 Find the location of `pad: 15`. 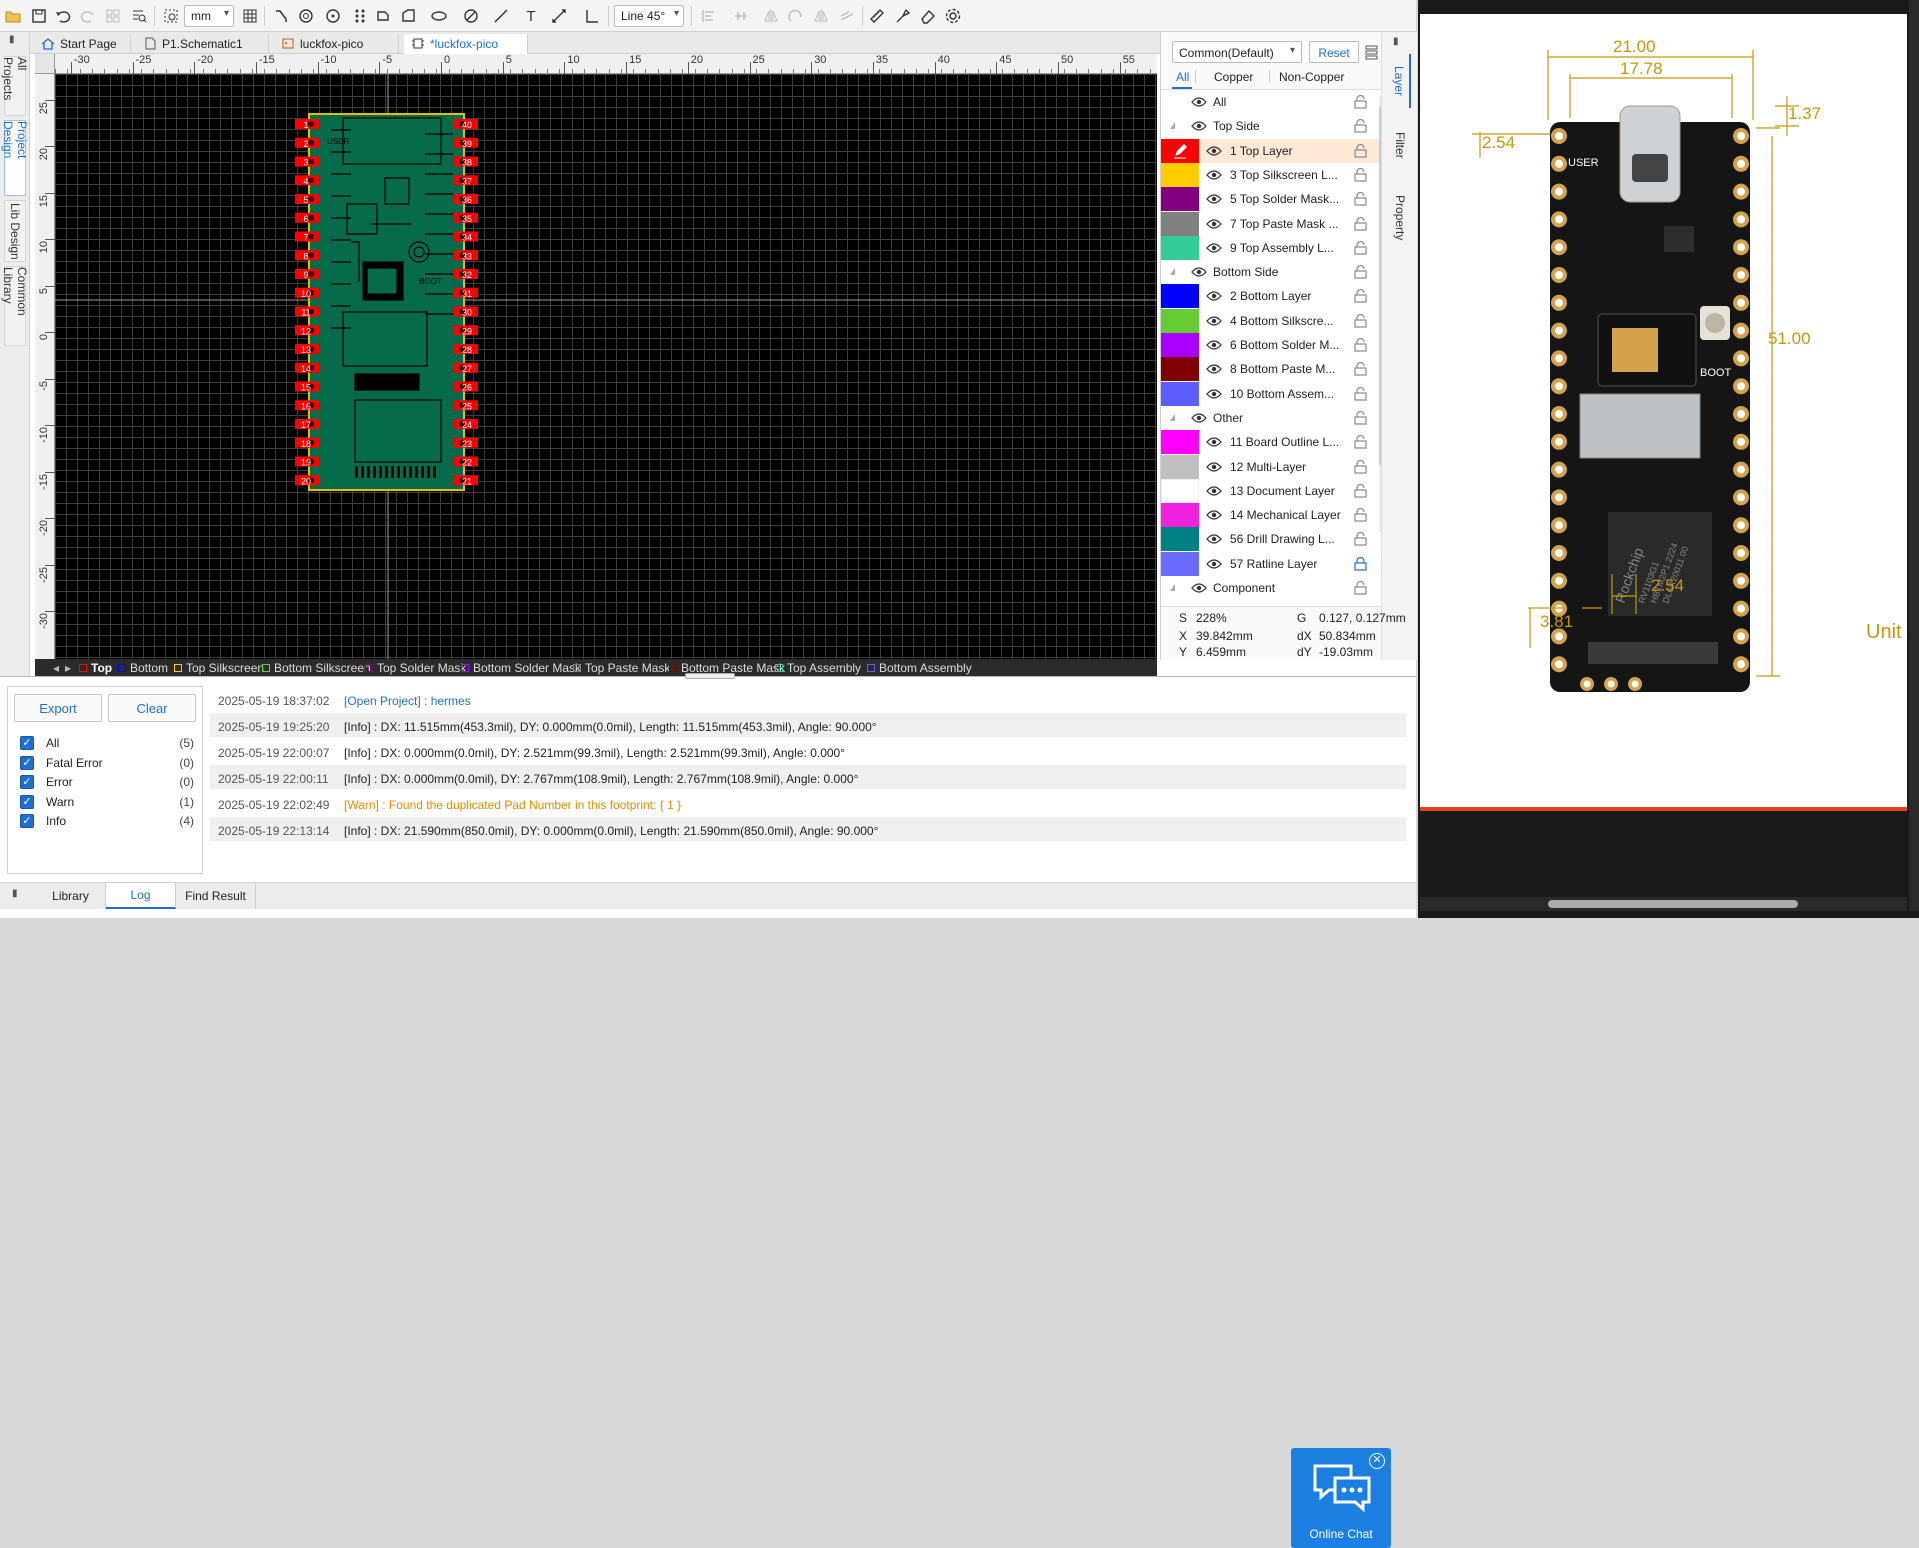

pad: 15 is located at coordinates (307, 387).